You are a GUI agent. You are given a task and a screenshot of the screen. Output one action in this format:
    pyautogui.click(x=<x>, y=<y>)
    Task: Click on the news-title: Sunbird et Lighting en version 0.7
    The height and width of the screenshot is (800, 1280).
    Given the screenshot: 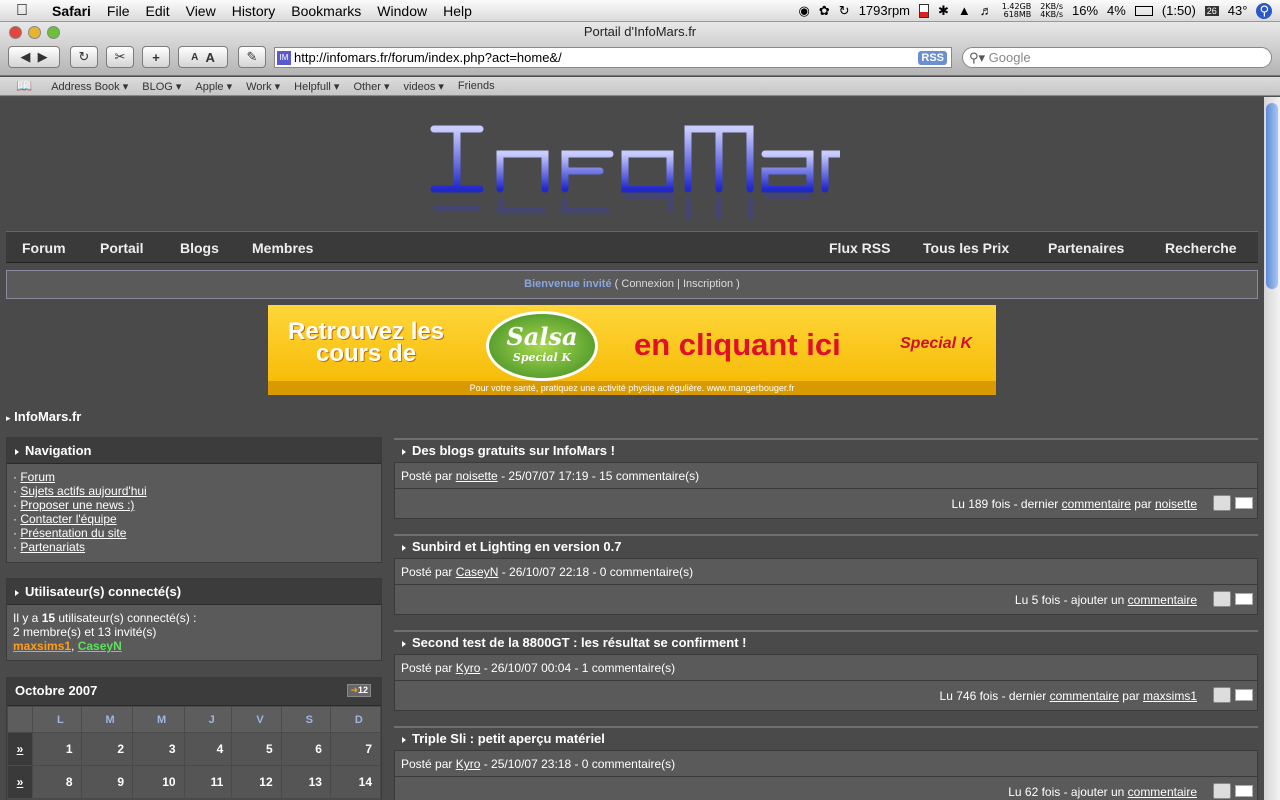 What is the action you would take?
    pyautogui.click(x=826, y=546)
    